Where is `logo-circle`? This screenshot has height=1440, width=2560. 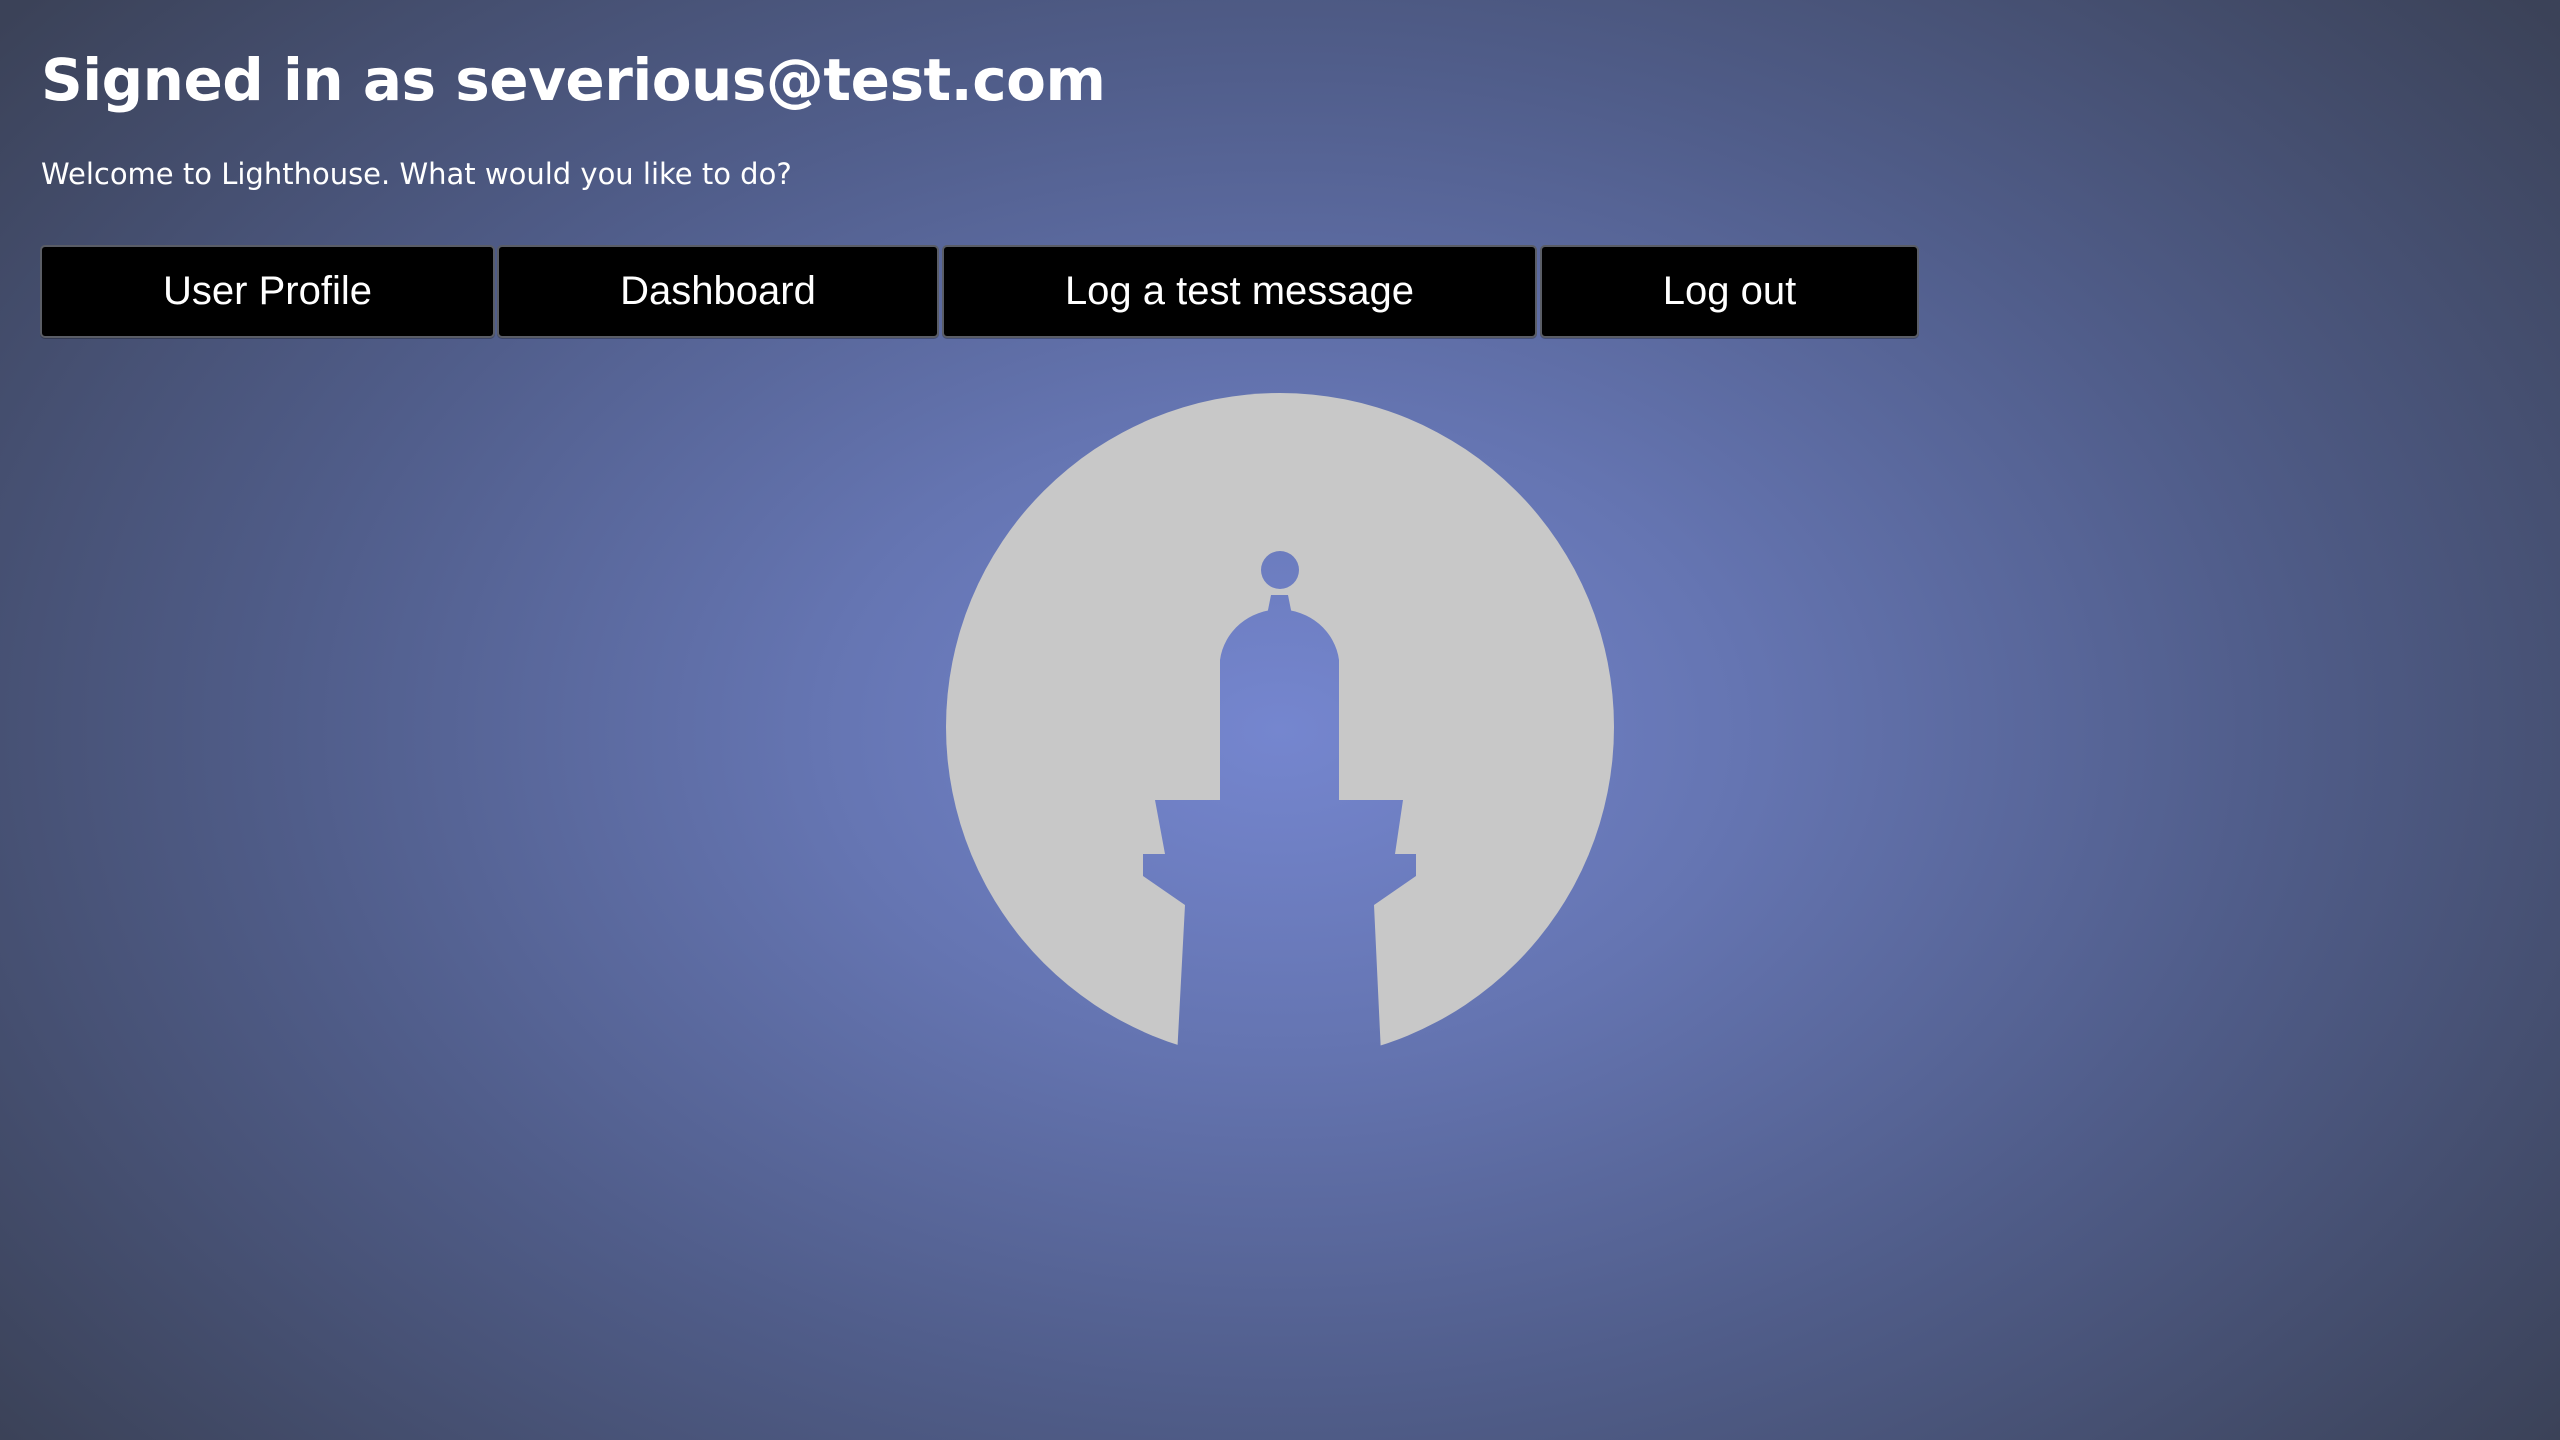
logo-circle is located at coordinates (1280, 727).